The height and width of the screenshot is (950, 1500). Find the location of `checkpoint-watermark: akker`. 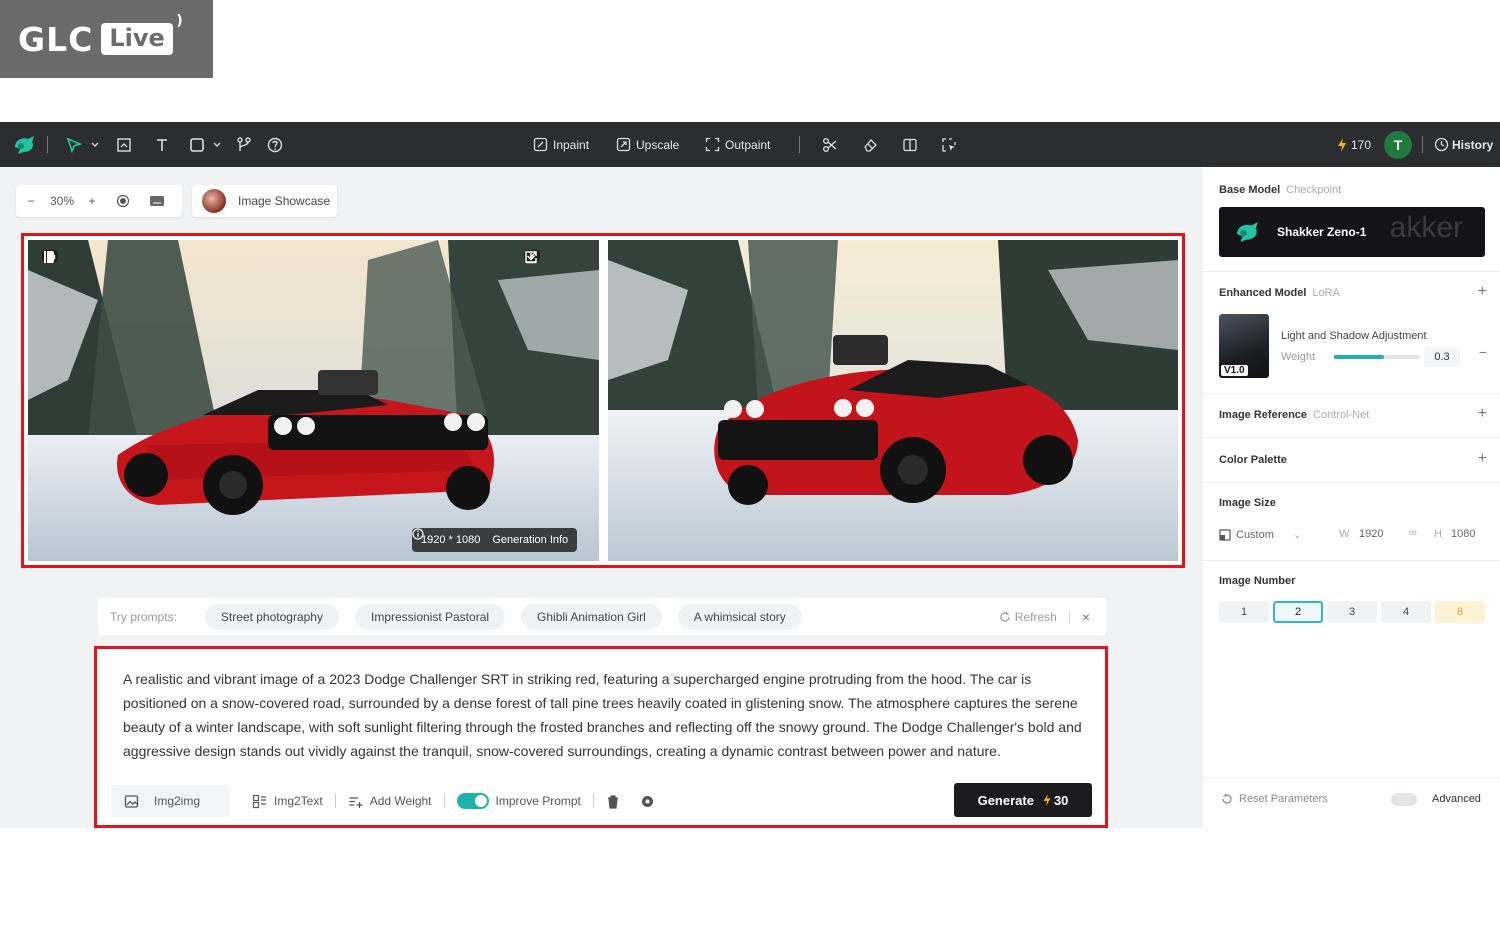

checkpoint-watermark: akker is located at coordinates (1426, 227).